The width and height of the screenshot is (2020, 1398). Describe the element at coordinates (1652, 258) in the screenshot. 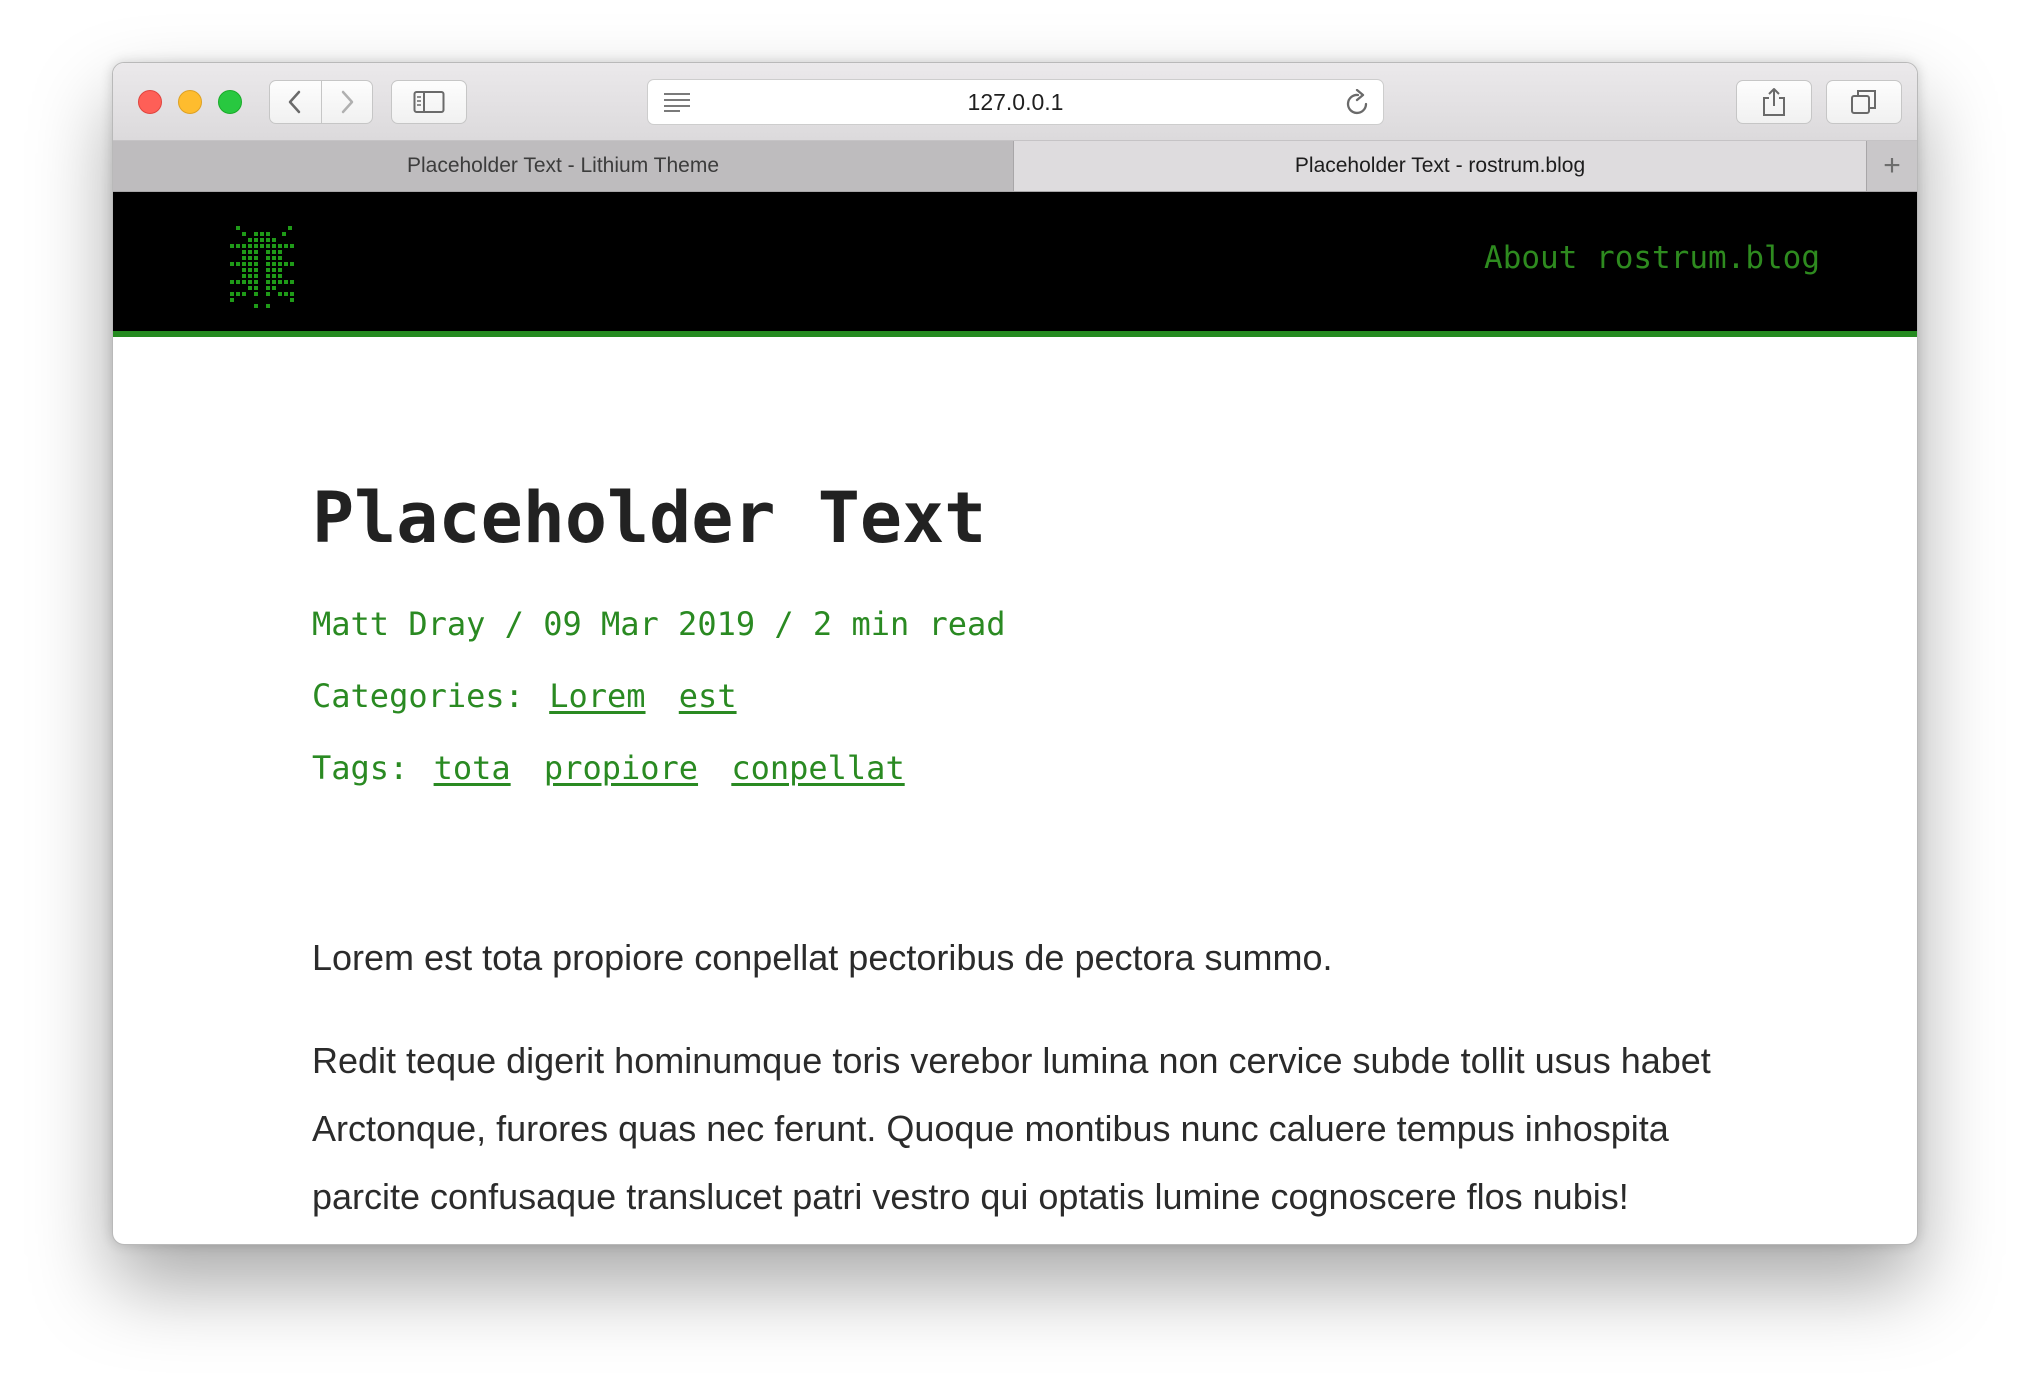

I see `nav-about-link: About rostrum.blog` at that location.